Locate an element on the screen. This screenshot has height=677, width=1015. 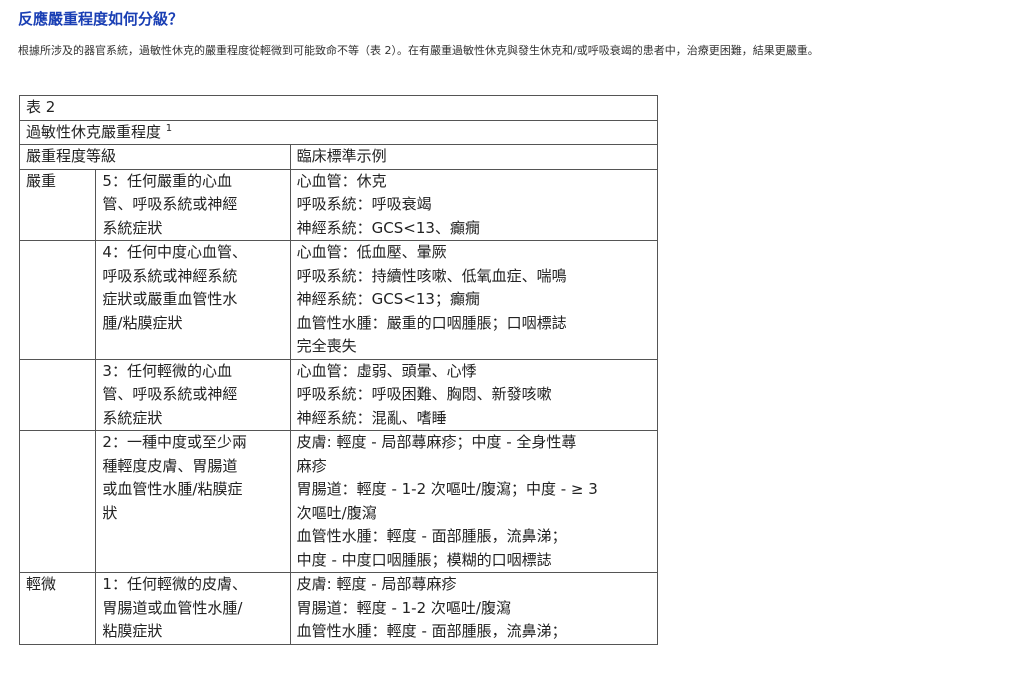
severity-grade-cell: 4：任何中度心血管、 呼吸系統或神經系統 症狀或嚴重血管性水 腫/粘膜症狀 is located at coordinates (193, 300).